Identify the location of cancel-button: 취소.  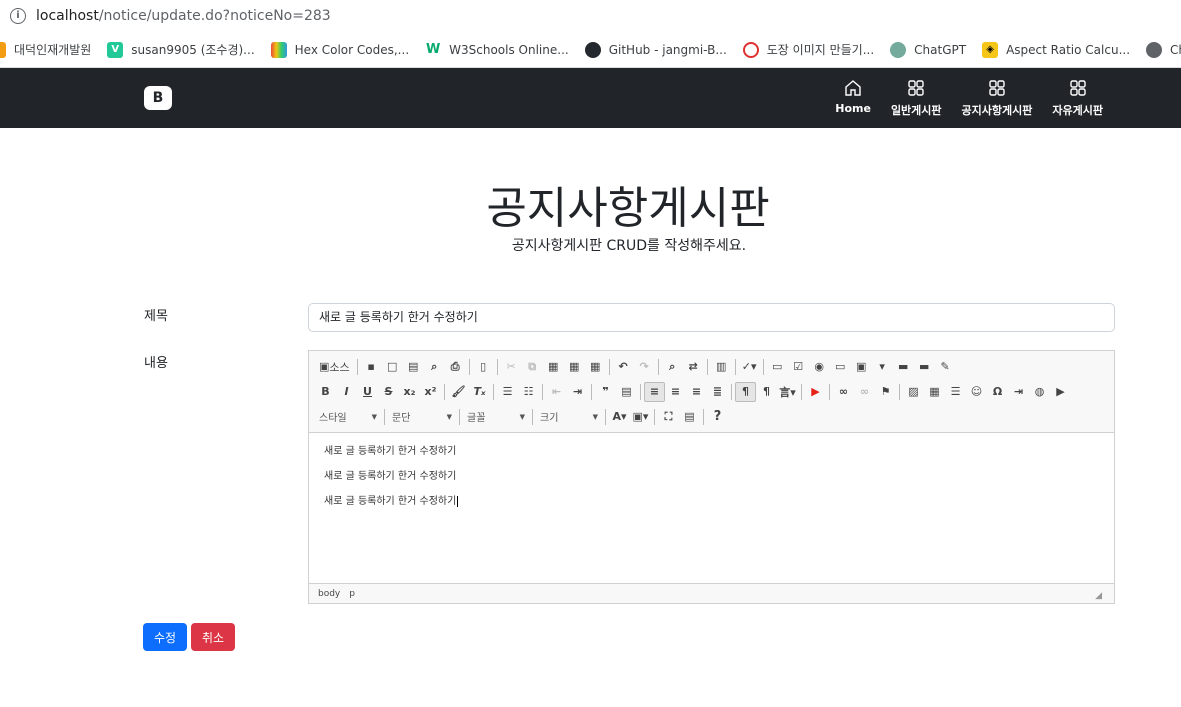
(213, 637).